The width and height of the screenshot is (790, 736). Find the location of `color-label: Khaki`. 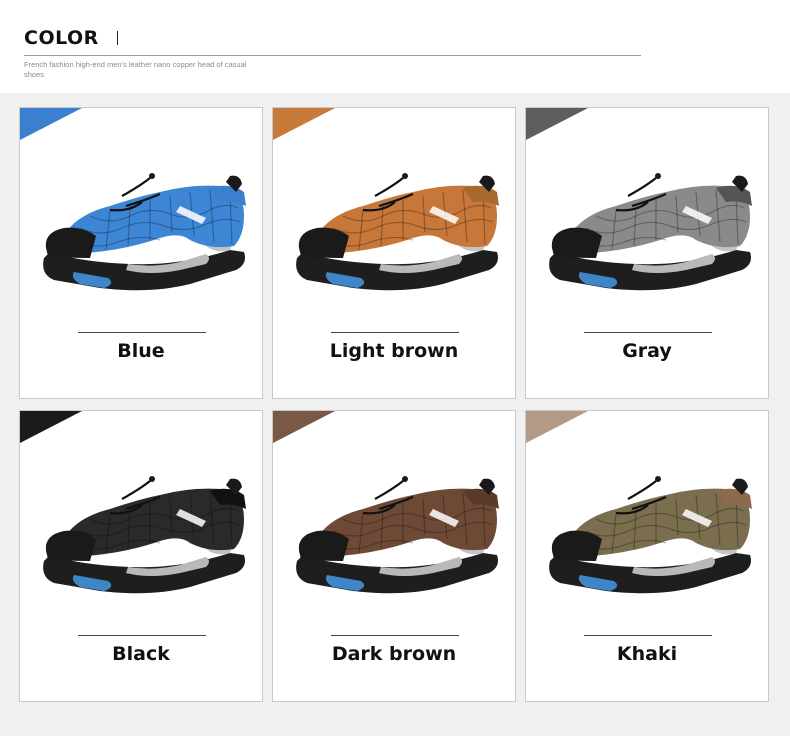

color-label: Khaki is located at coordinates (647, 654).